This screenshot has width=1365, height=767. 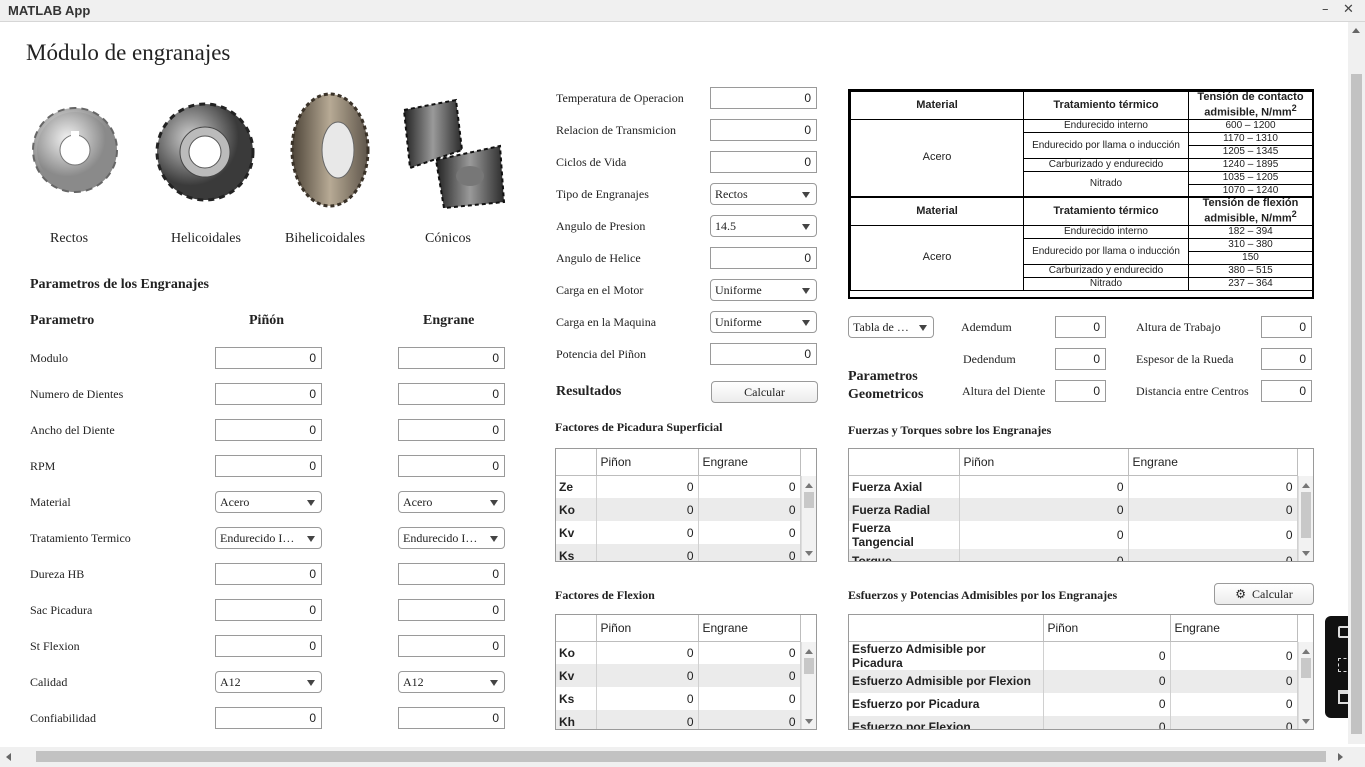 I want to click on table-row-label: Ko, so click(x=576, y=509).